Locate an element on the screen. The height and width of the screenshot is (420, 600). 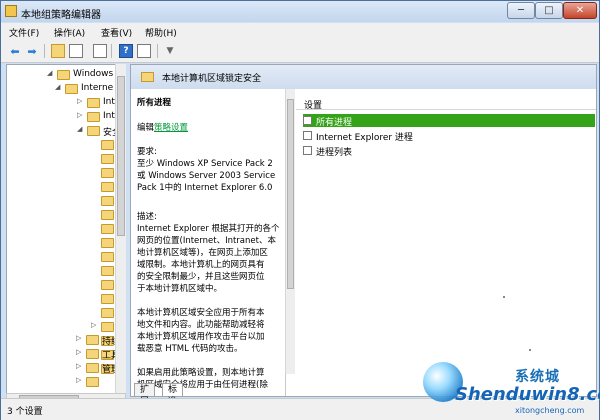
toolbar: ⬅ ➡ ? ▼ is located at coordinates (300, 51).